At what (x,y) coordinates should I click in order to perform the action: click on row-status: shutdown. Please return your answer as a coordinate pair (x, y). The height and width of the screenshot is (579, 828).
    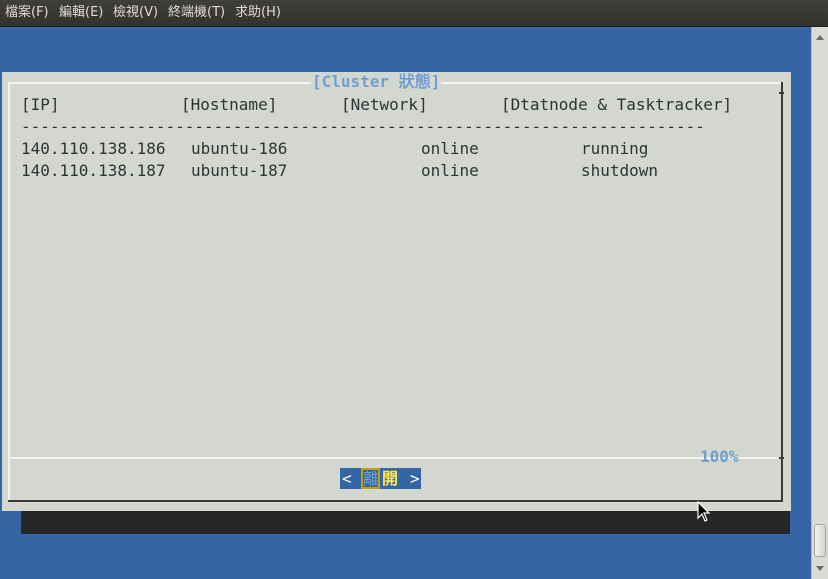
    Looking at the image, I should click on (620, 170).